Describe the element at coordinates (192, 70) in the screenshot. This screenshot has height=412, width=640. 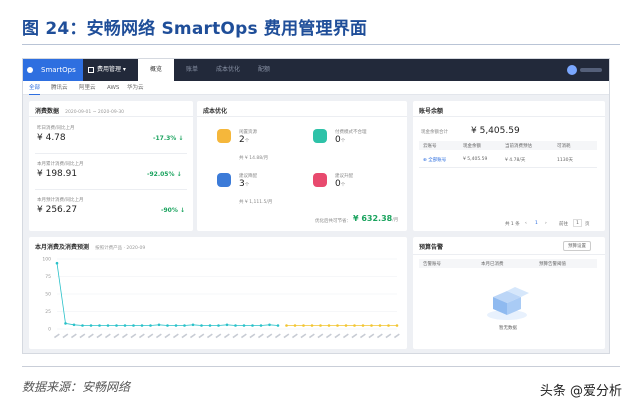
I see `tab-bill: 账单` at that location.